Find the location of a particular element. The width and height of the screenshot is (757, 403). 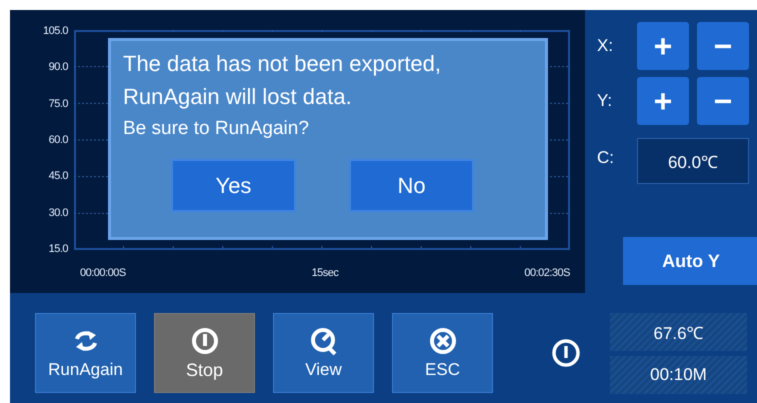

axis-label: X: is located at coordinates (605, 46).